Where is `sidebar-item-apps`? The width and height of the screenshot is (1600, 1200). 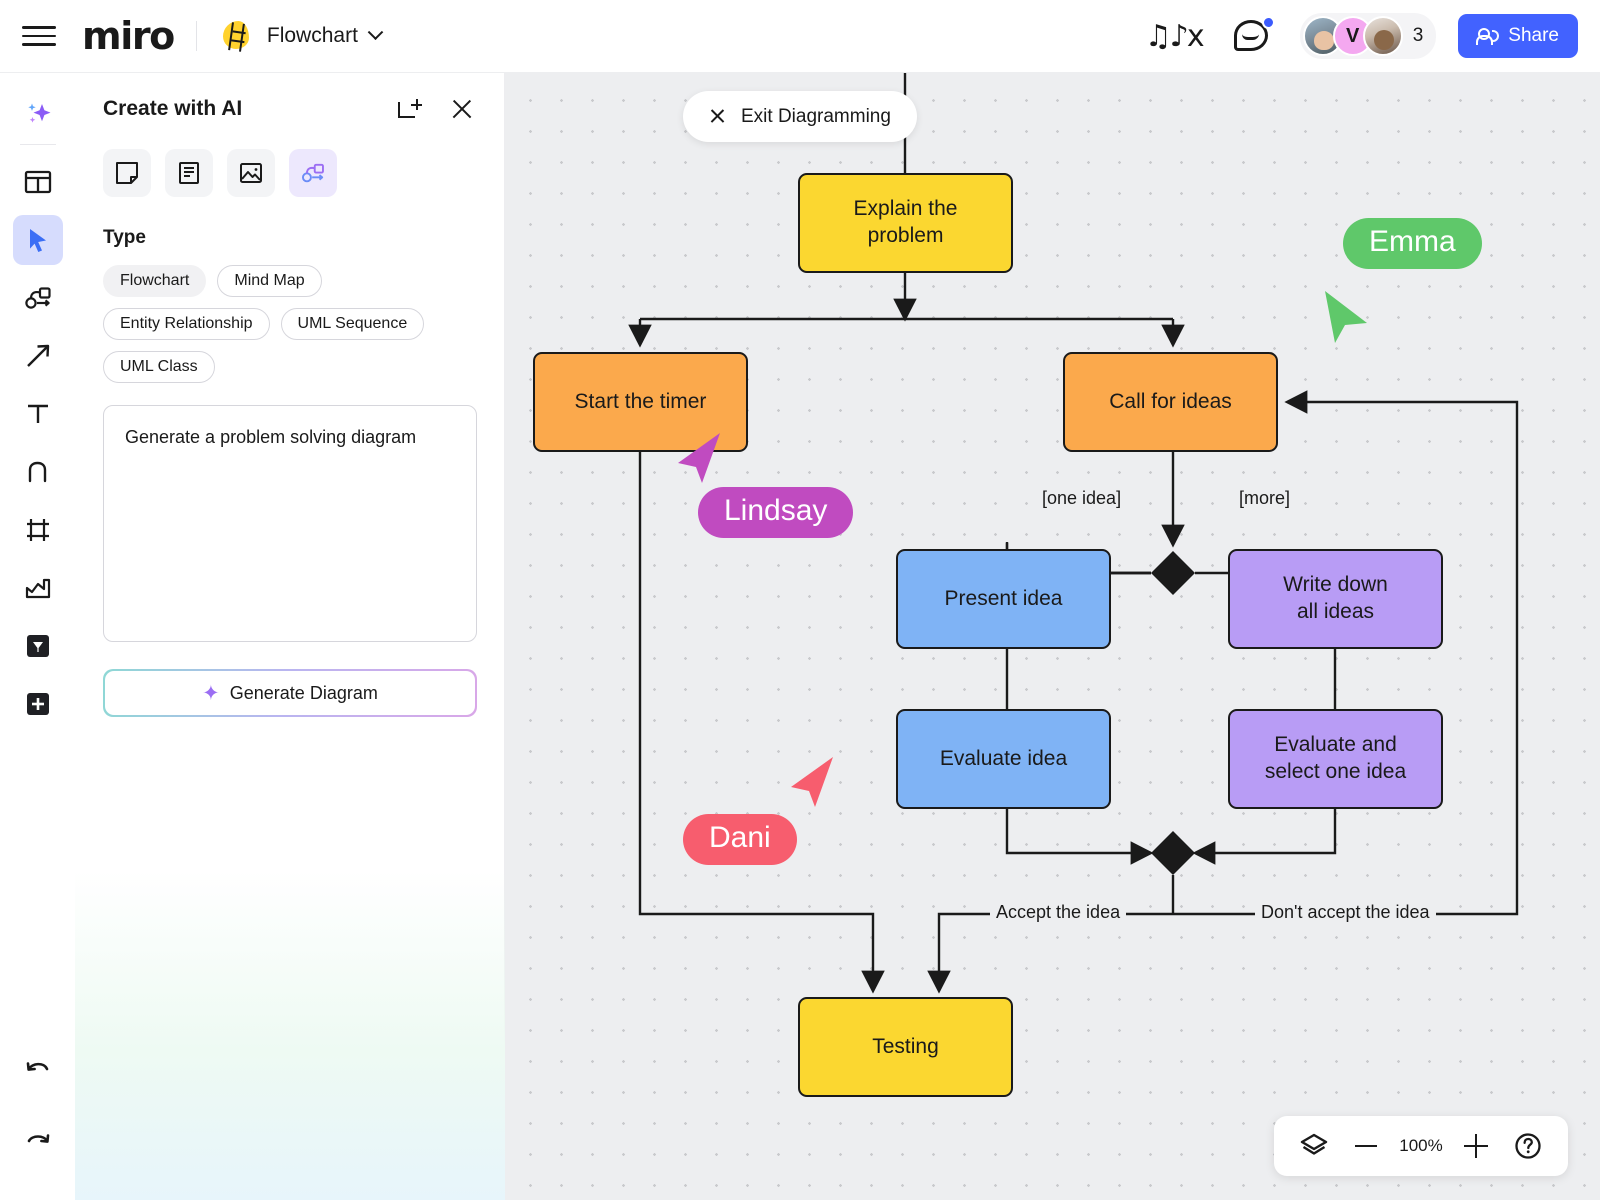
sidebar-item-apps is located at coordinates (38, 646).